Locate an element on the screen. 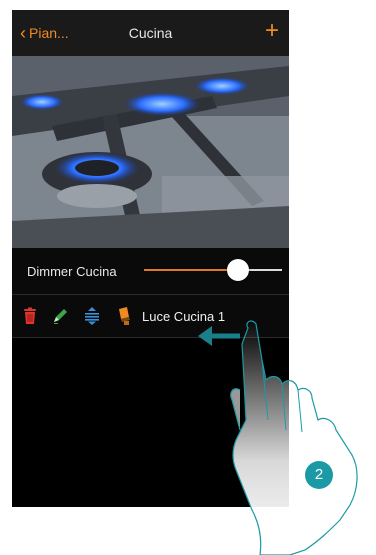 This screenshot has height=555, width=376. dimmer-row: Dimmer Cucina is located at coordinates (150, 271).